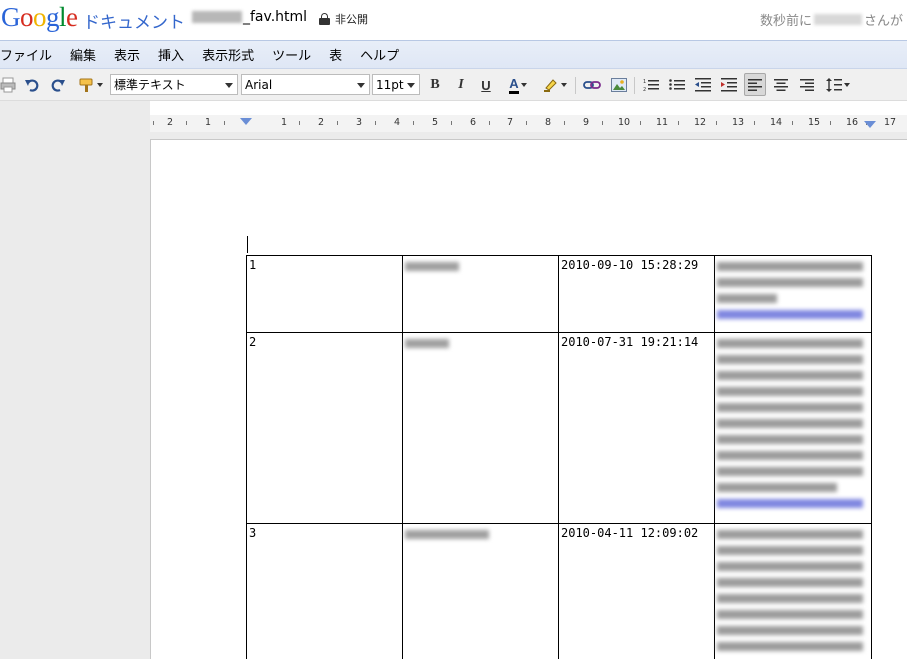 The width and height of the screenshot is (907, 659). Describe the element at coordinates (170, 122) in the screenshot. I see `ruler-label: 2` at that location.